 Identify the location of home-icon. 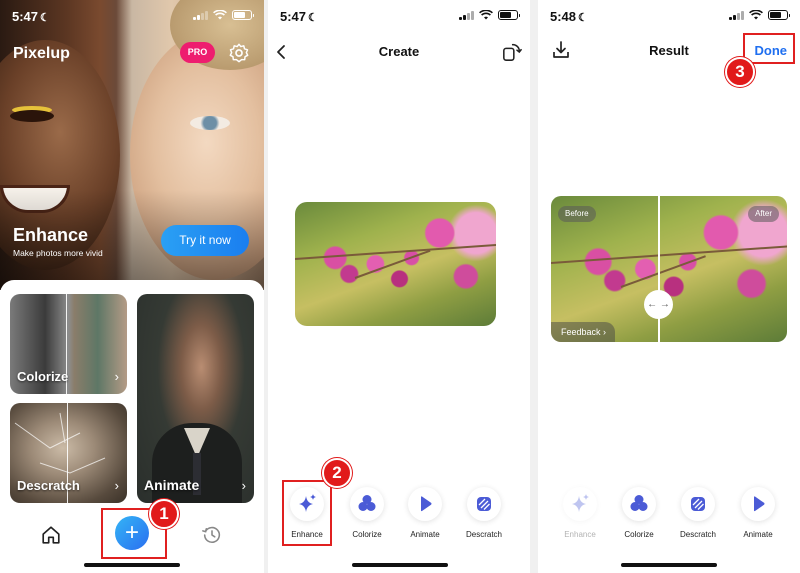
(51, 535).